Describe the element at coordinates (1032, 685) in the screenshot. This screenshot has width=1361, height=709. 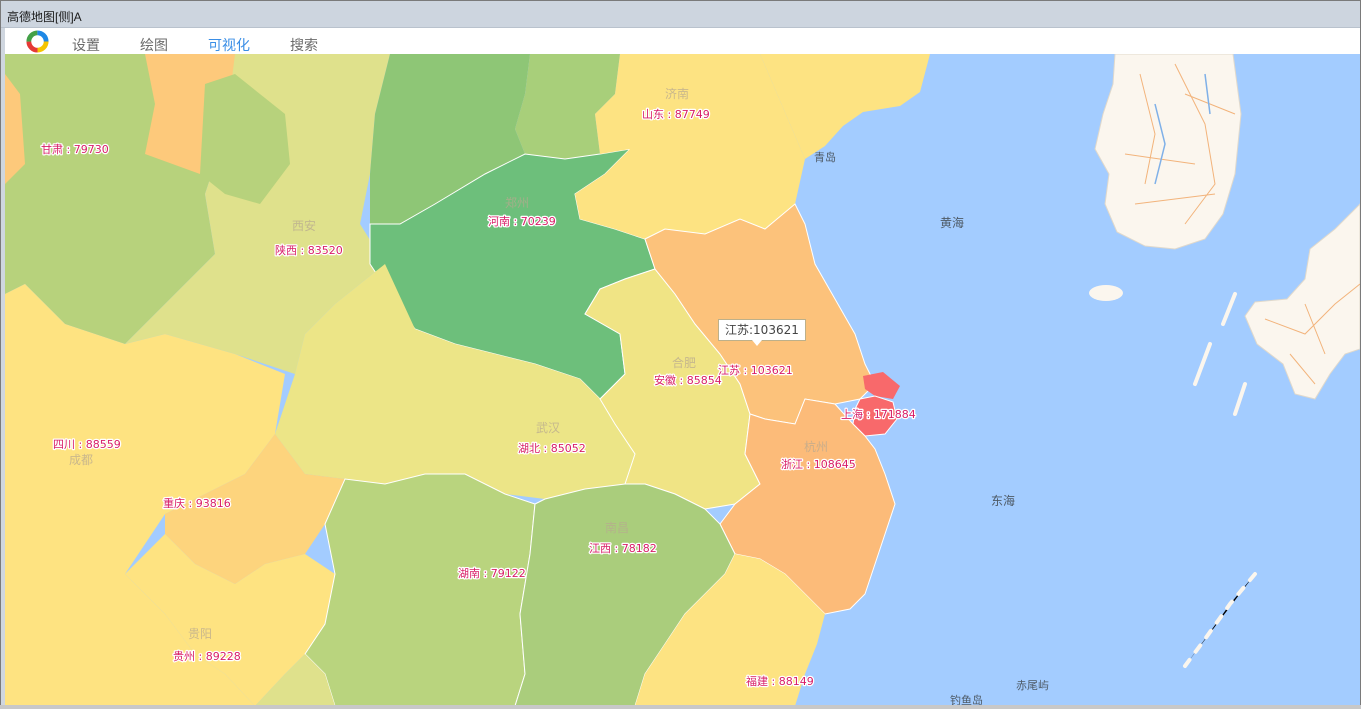
I see `island-chiwei: 赤尾屿` at that location.